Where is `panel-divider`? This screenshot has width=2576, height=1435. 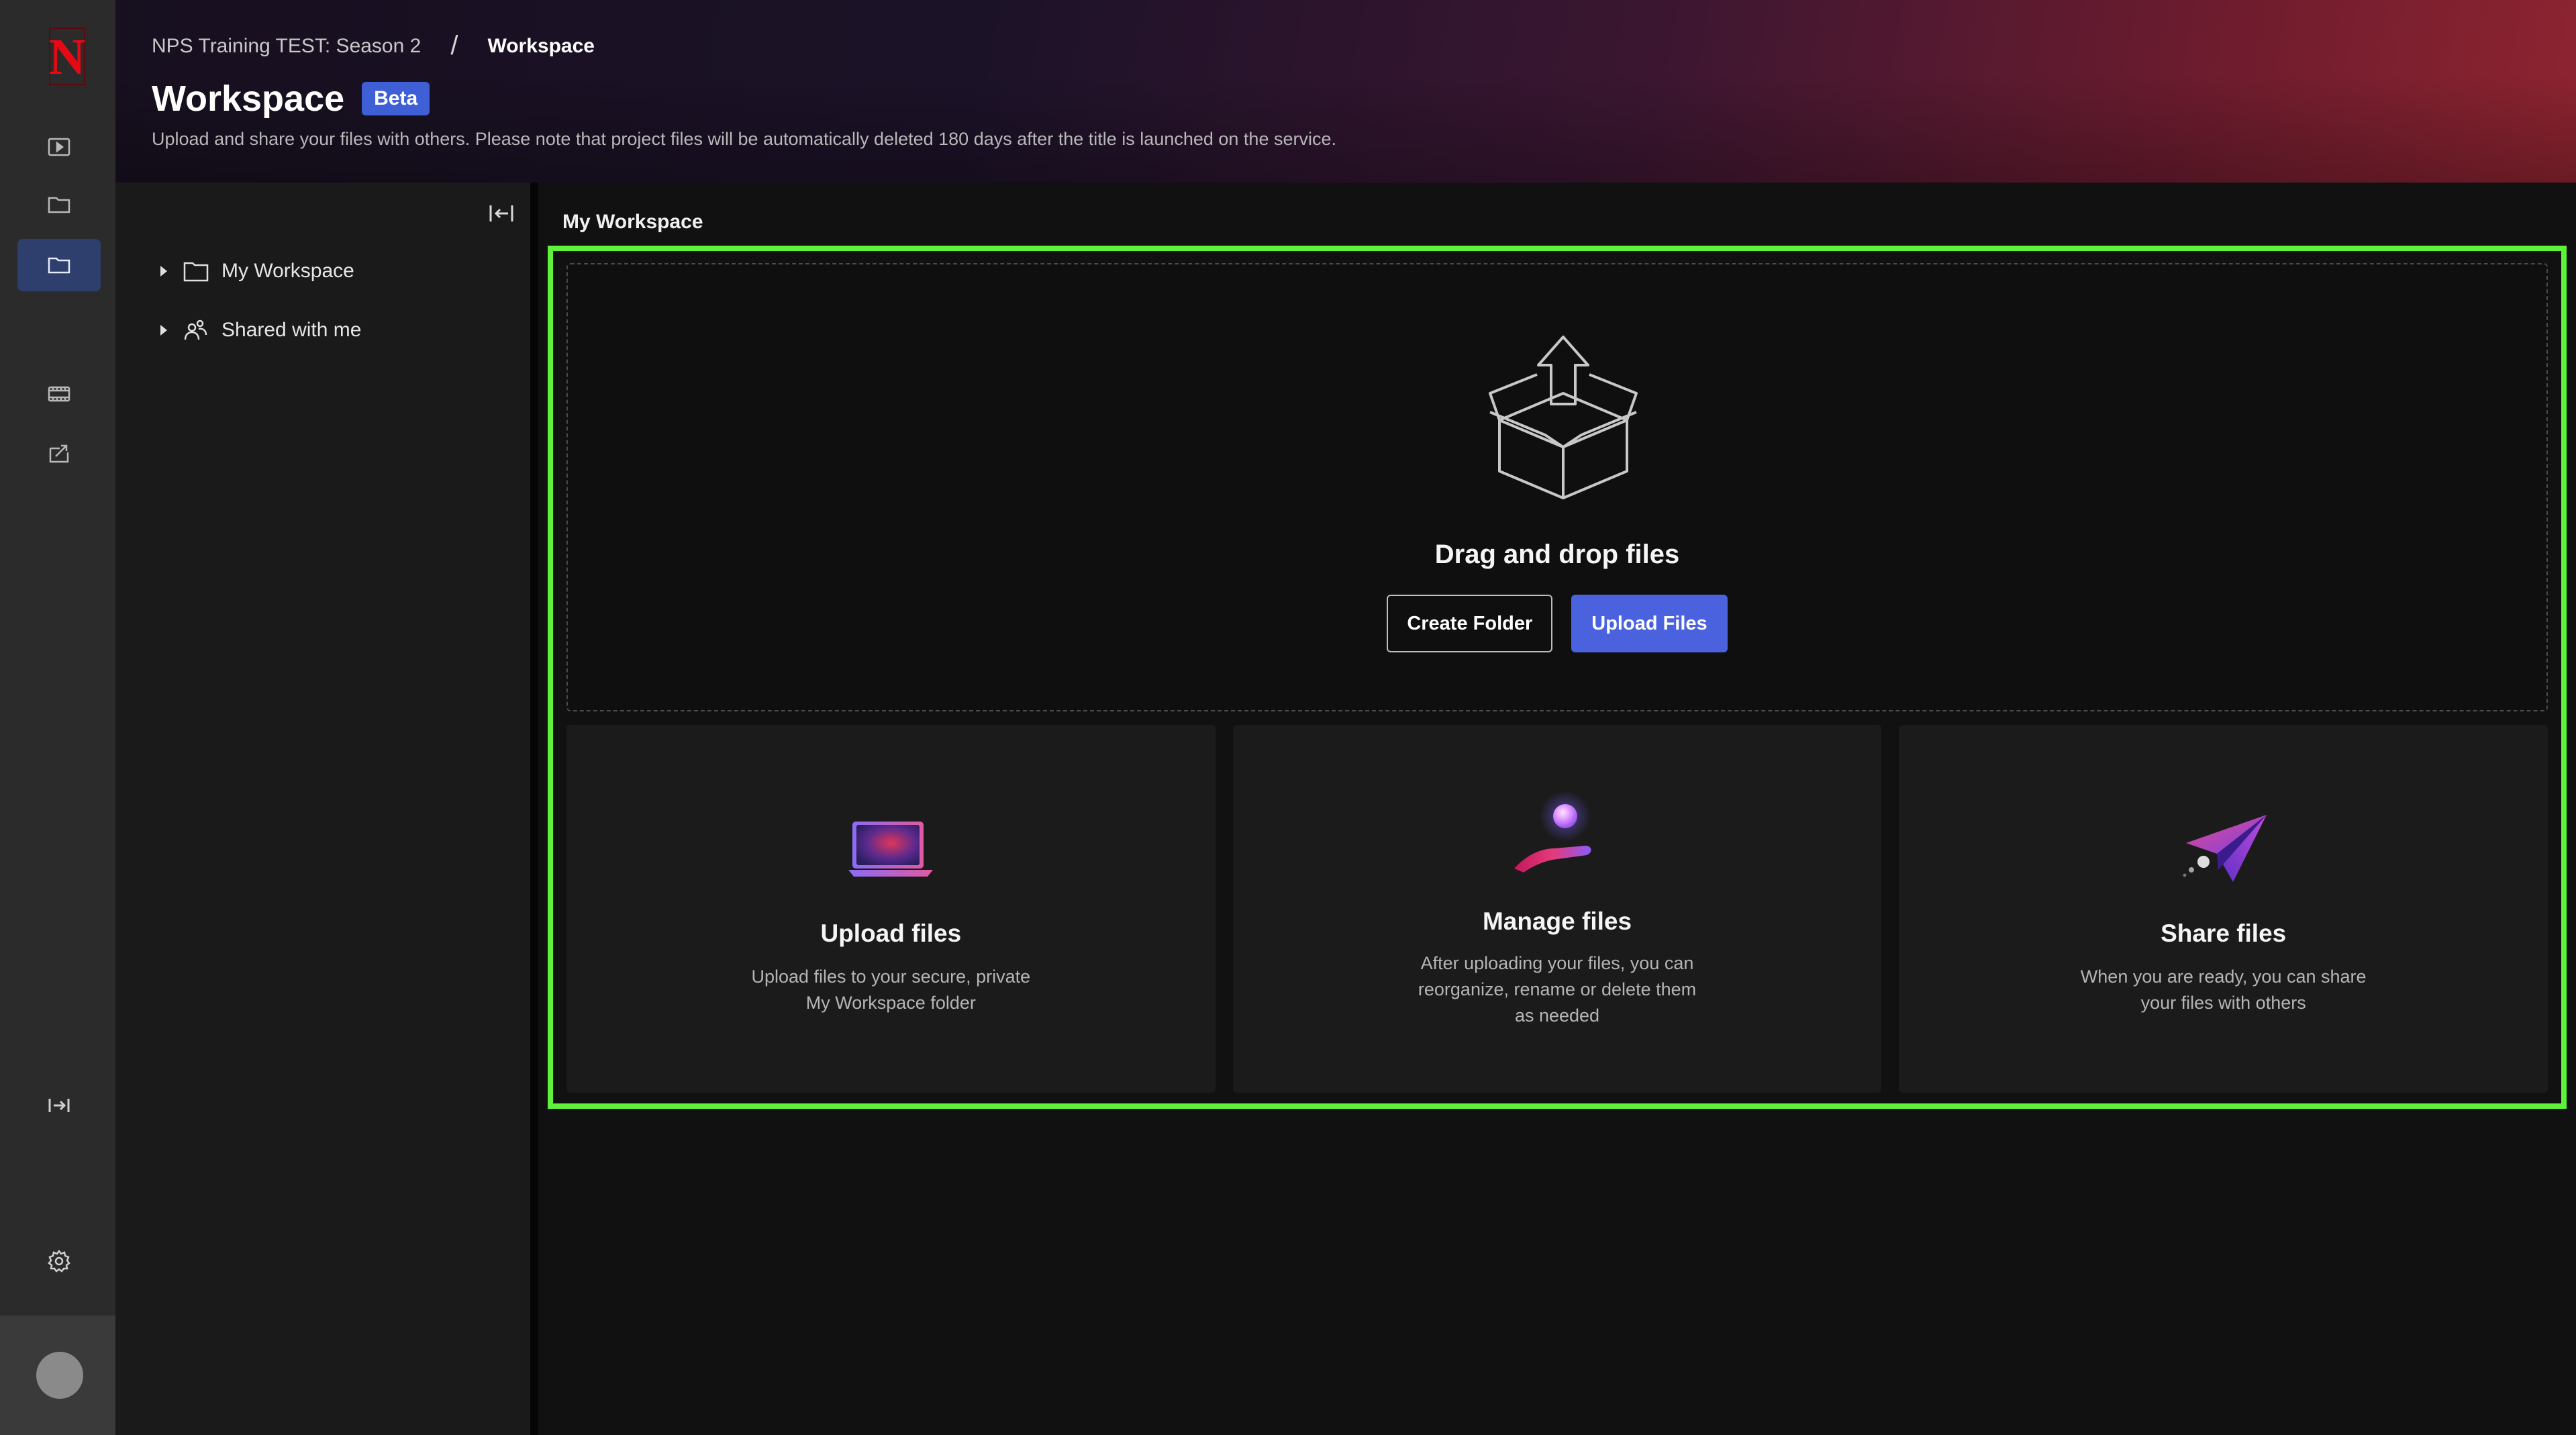 panel-divider is located at coordinates (534, 809).